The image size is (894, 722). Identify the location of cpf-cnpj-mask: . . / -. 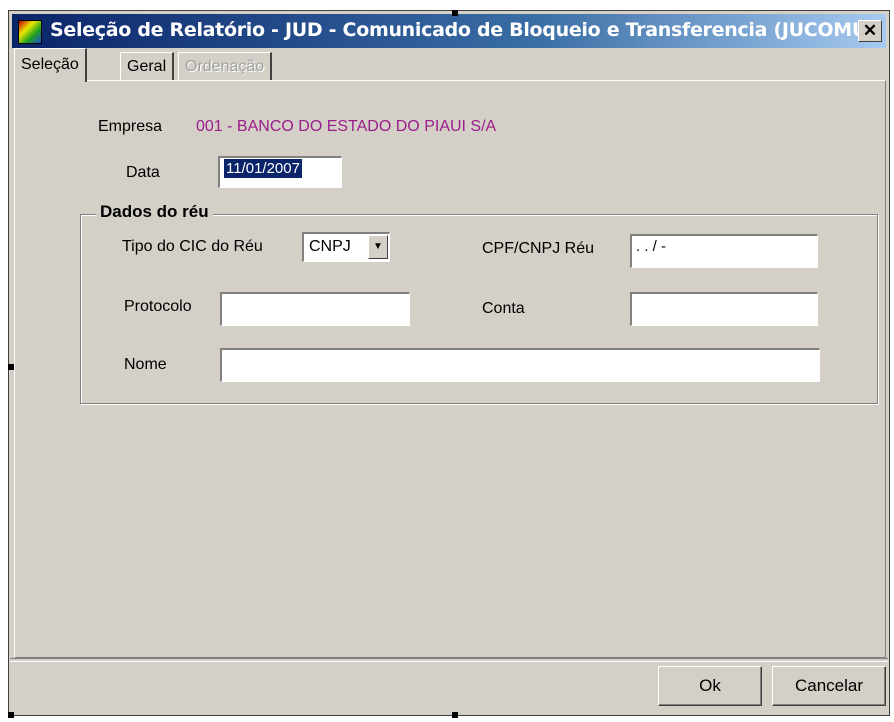
(651, 246).